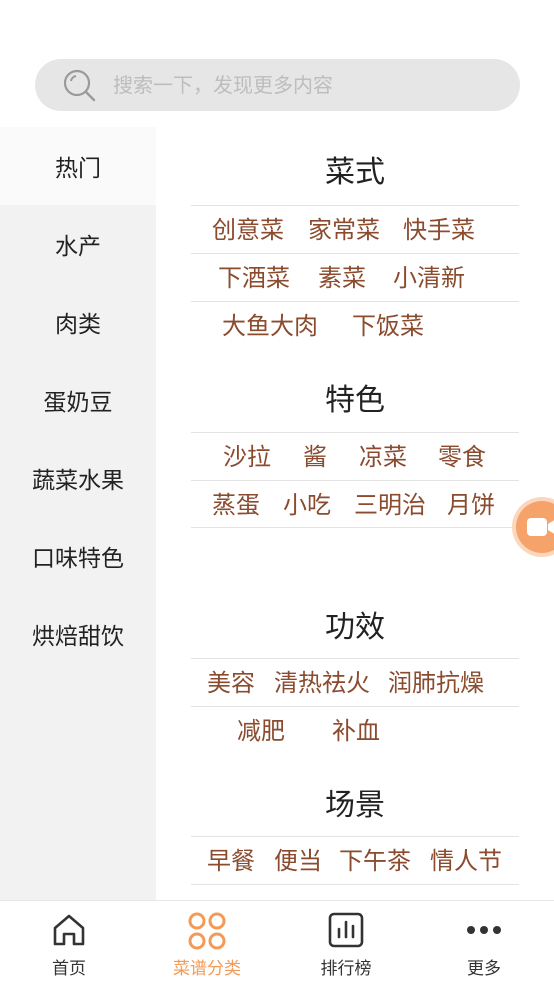  Describe the element at coordinates (322, 683) in the screenshot. I see `tag-item: 清热祛火` at that location.